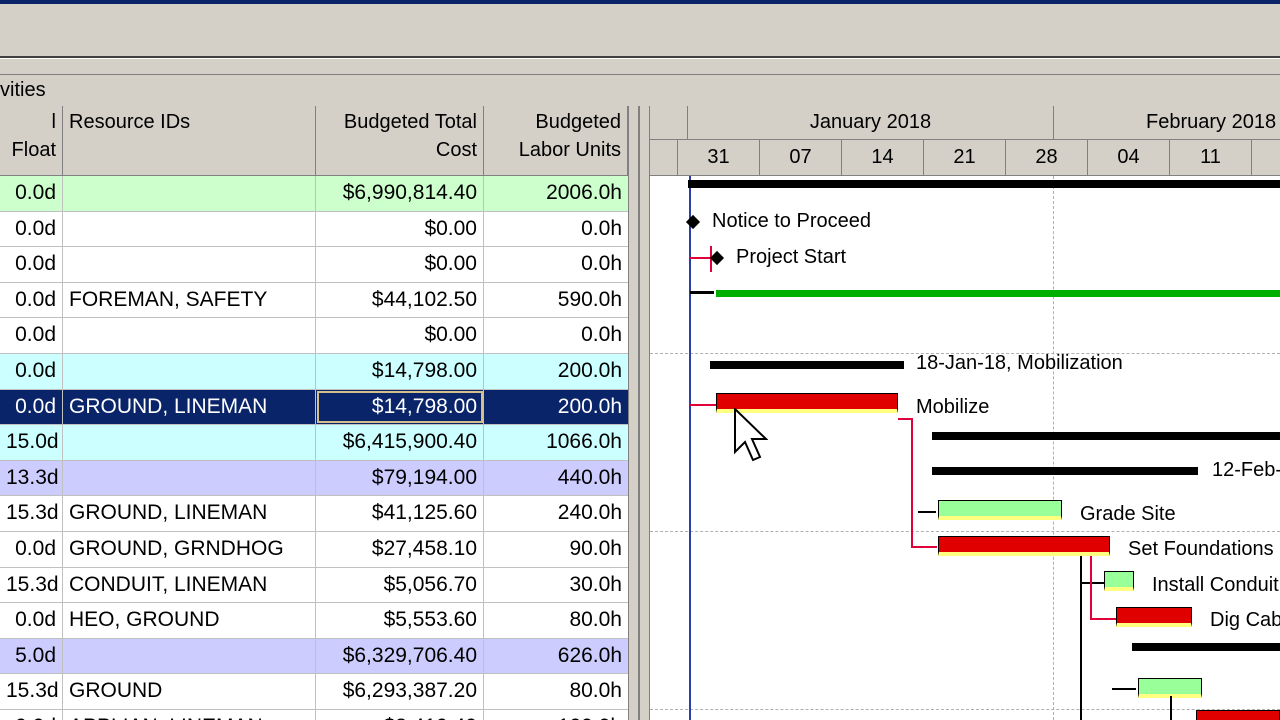  What do you see at coordinates (556, 715) in the screenshot?
I see `cell-budgeted-labor-units: 100.0h` at bounding box center [556, 715].